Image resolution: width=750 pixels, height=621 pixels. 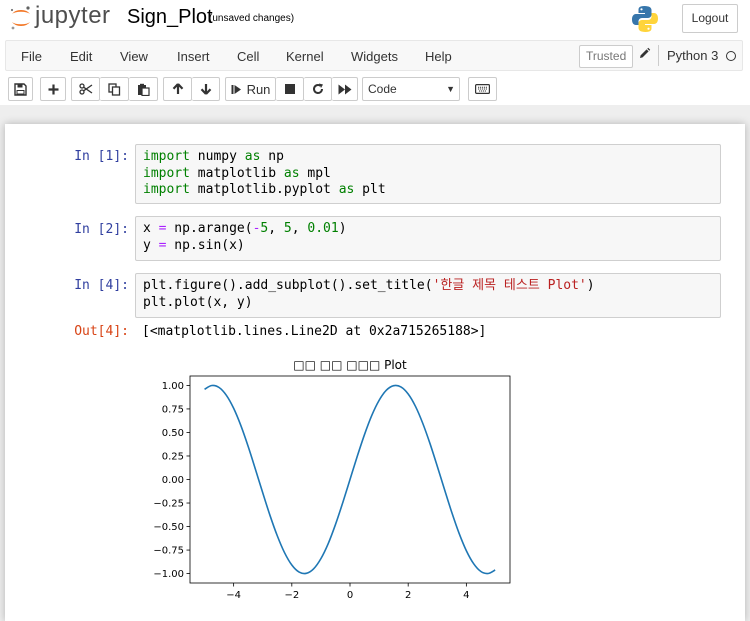 I want to click on menu-widgets: Widgets, so click(x=374, y=56).